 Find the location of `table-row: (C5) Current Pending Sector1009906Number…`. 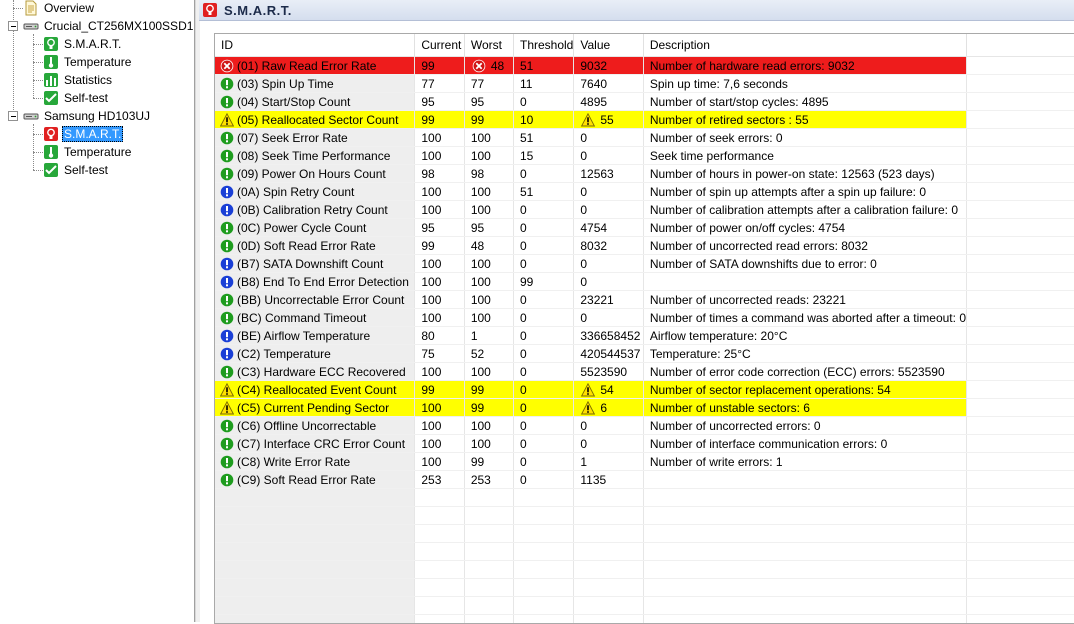

table-row: (C5) Current Pending Sector1009906Number… is located at coordinates (644, 408).